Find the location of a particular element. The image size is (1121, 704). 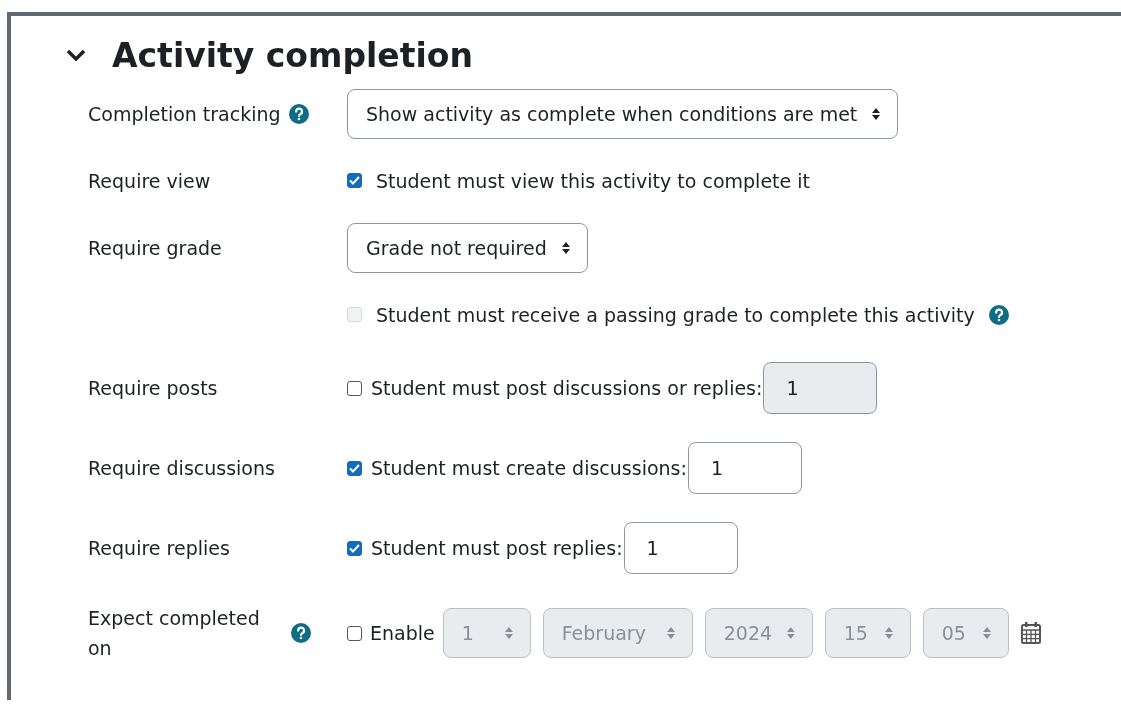

dropdown: Grade not required is located at coordinates (467, 247).